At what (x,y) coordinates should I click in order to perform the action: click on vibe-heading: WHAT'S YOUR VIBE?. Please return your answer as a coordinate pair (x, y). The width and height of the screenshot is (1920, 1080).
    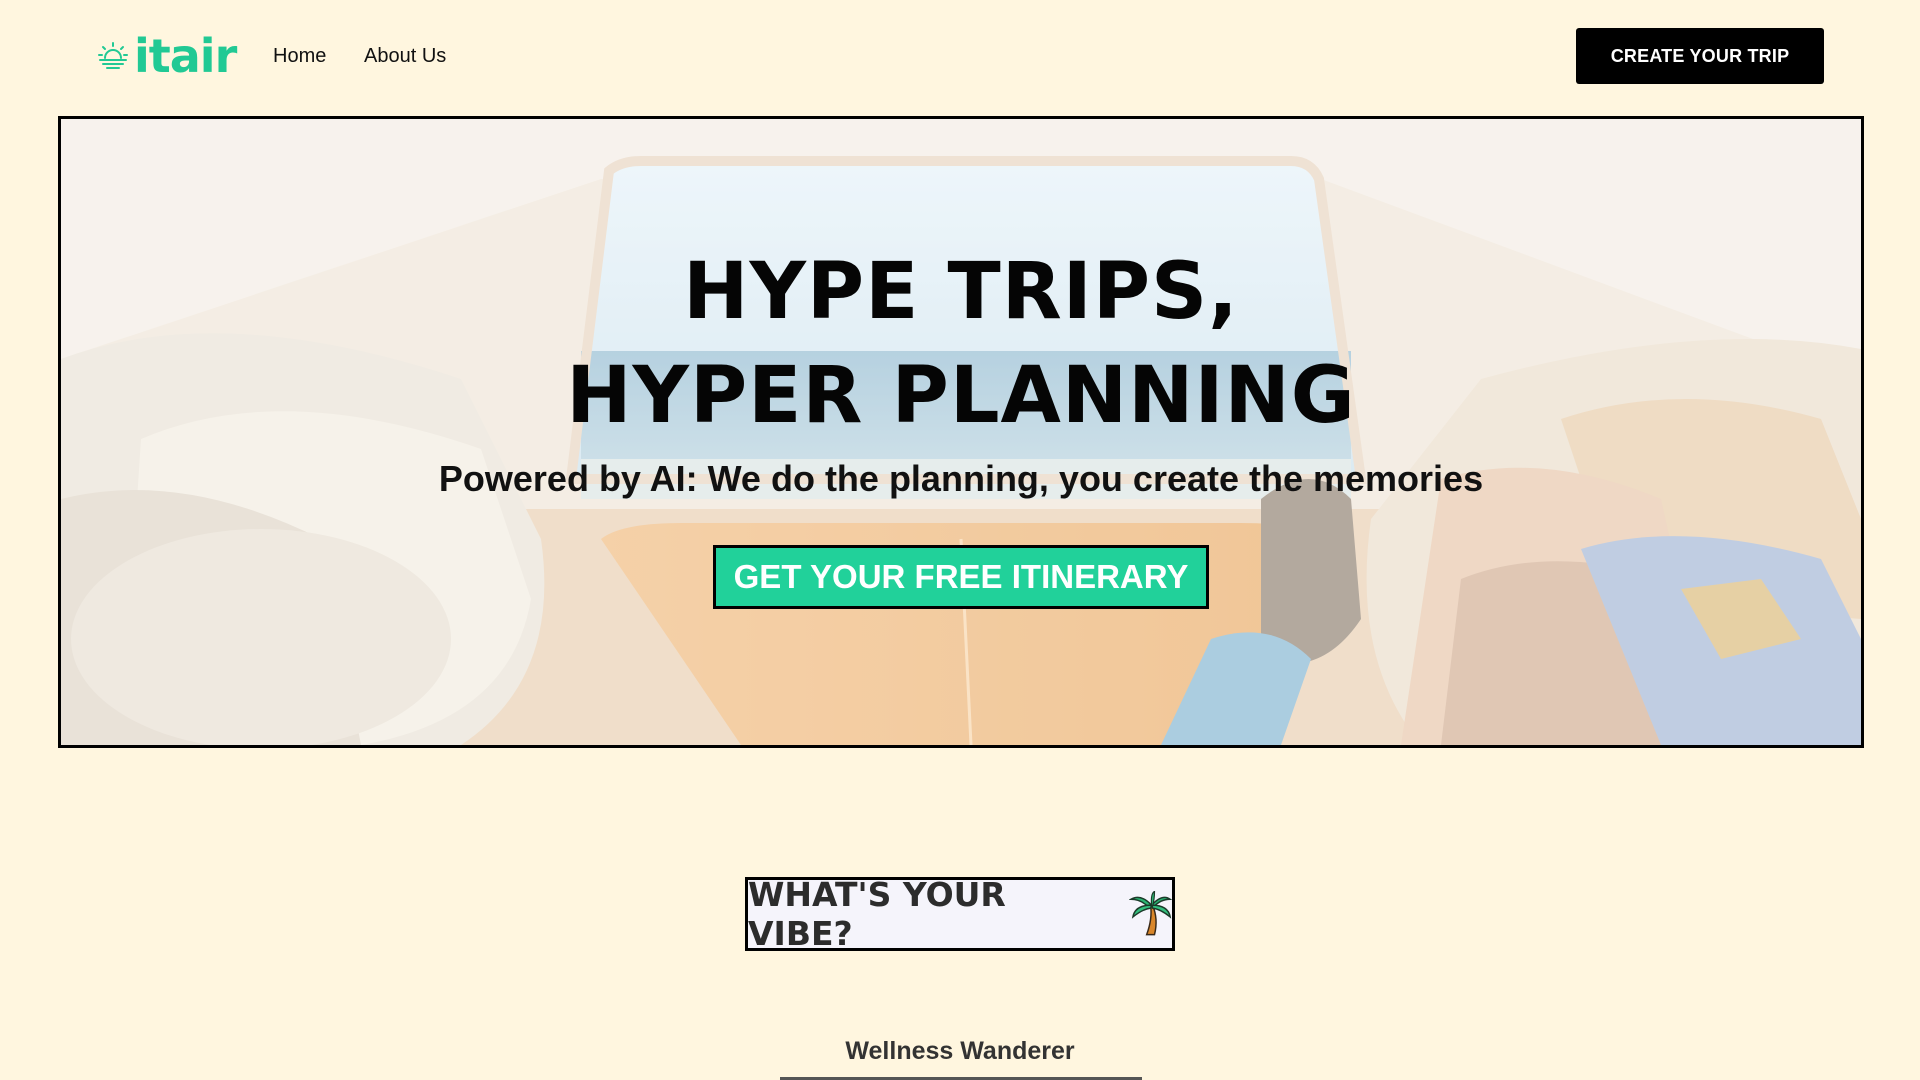
    Looking at the image, I should click on (877, 914).